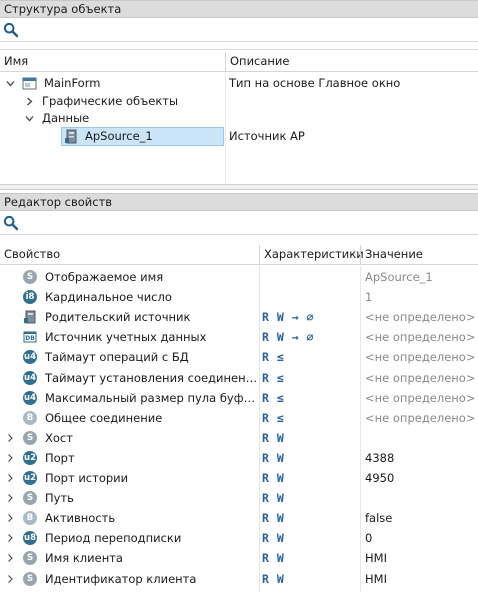 The width and height of the screenshot is (478, 592). I want to click on property-row: S Путь R W, so click(239, 498).